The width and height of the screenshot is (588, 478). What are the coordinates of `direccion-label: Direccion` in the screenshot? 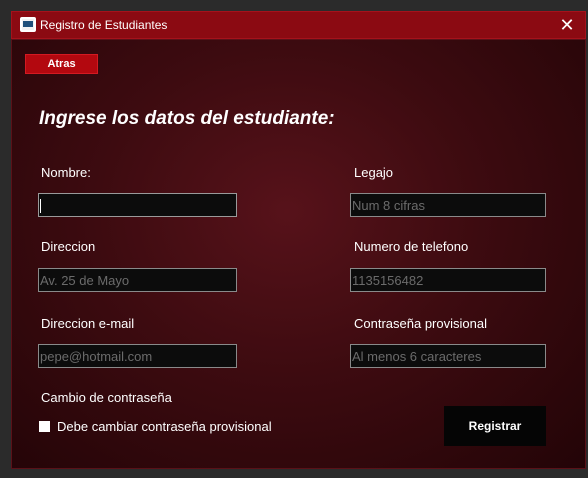 It's located at (68, 246).